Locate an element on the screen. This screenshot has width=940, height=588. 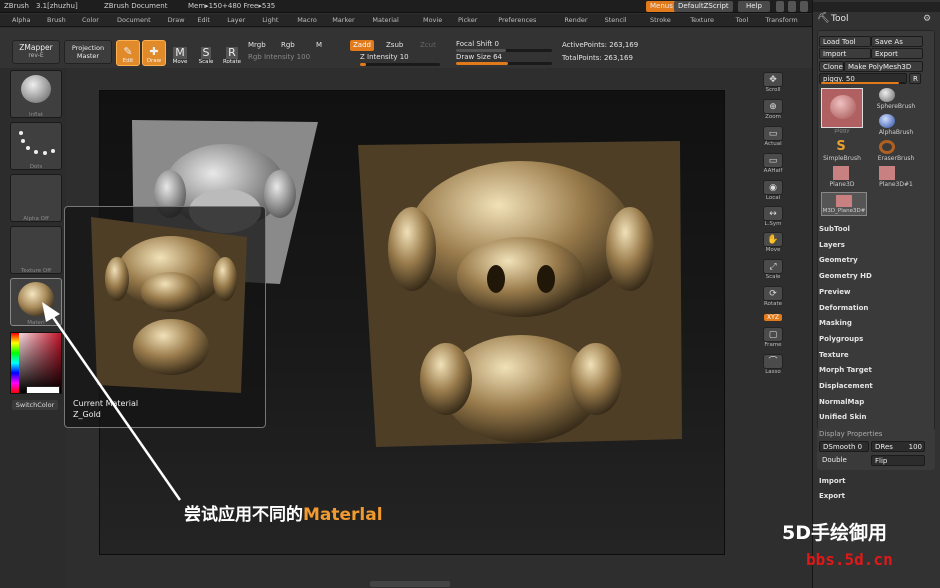
mrgb-button: Mrgb is located at coordinates (257, 45).